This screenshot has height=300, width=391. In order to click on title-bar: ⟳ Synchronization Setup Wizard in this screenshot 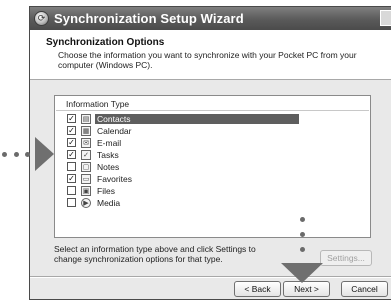, I will do `click(210, 18)`.